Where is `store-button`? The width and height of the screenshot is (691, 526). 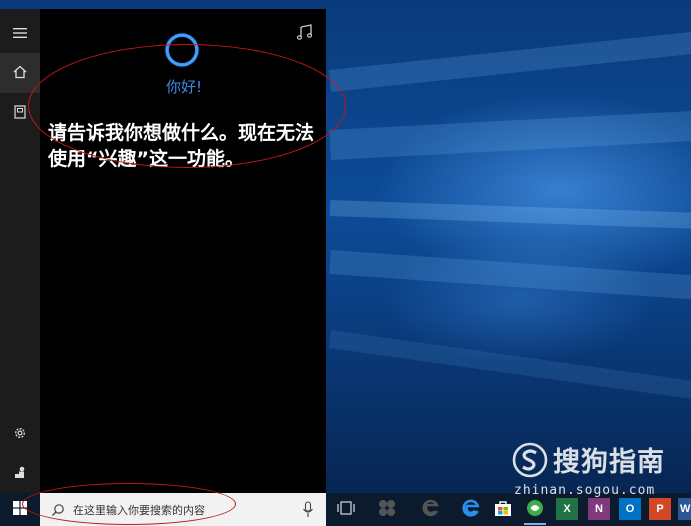
store-button is located at coordinates (503, 509).